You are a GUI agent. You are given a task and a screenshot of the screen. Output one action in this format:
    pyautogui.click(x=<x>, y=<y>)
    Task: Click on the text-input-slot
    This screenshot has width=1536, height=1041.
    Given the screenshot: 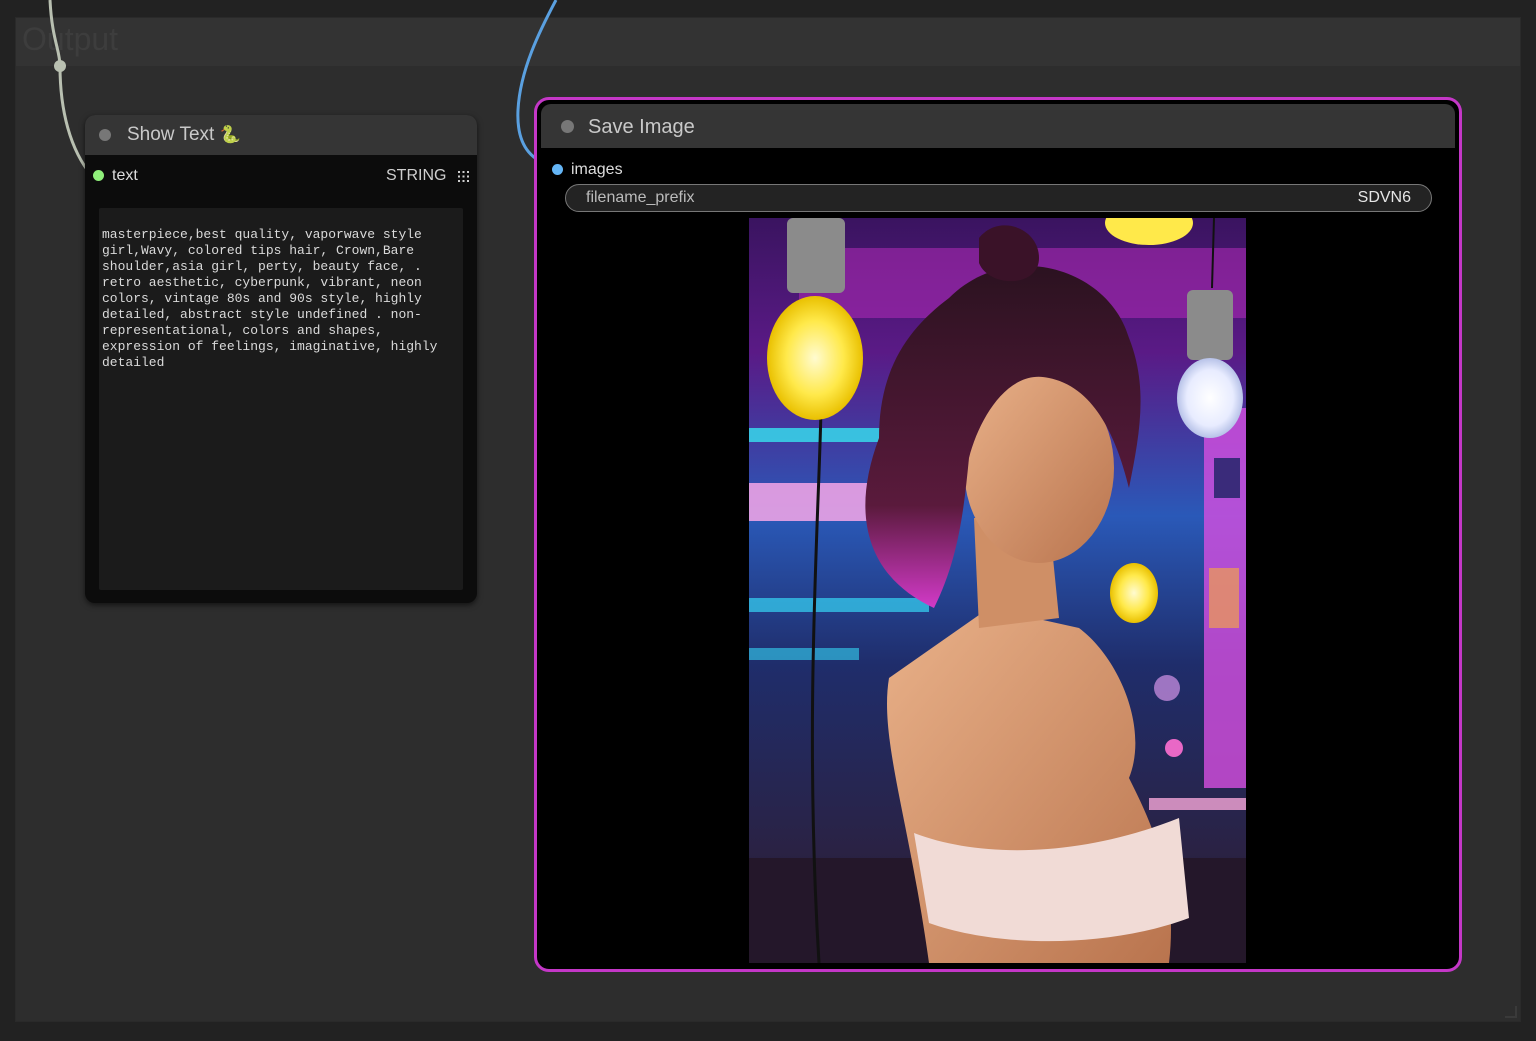 What is the action you would take?
    pyautogui.click(x=98, y=175)
    